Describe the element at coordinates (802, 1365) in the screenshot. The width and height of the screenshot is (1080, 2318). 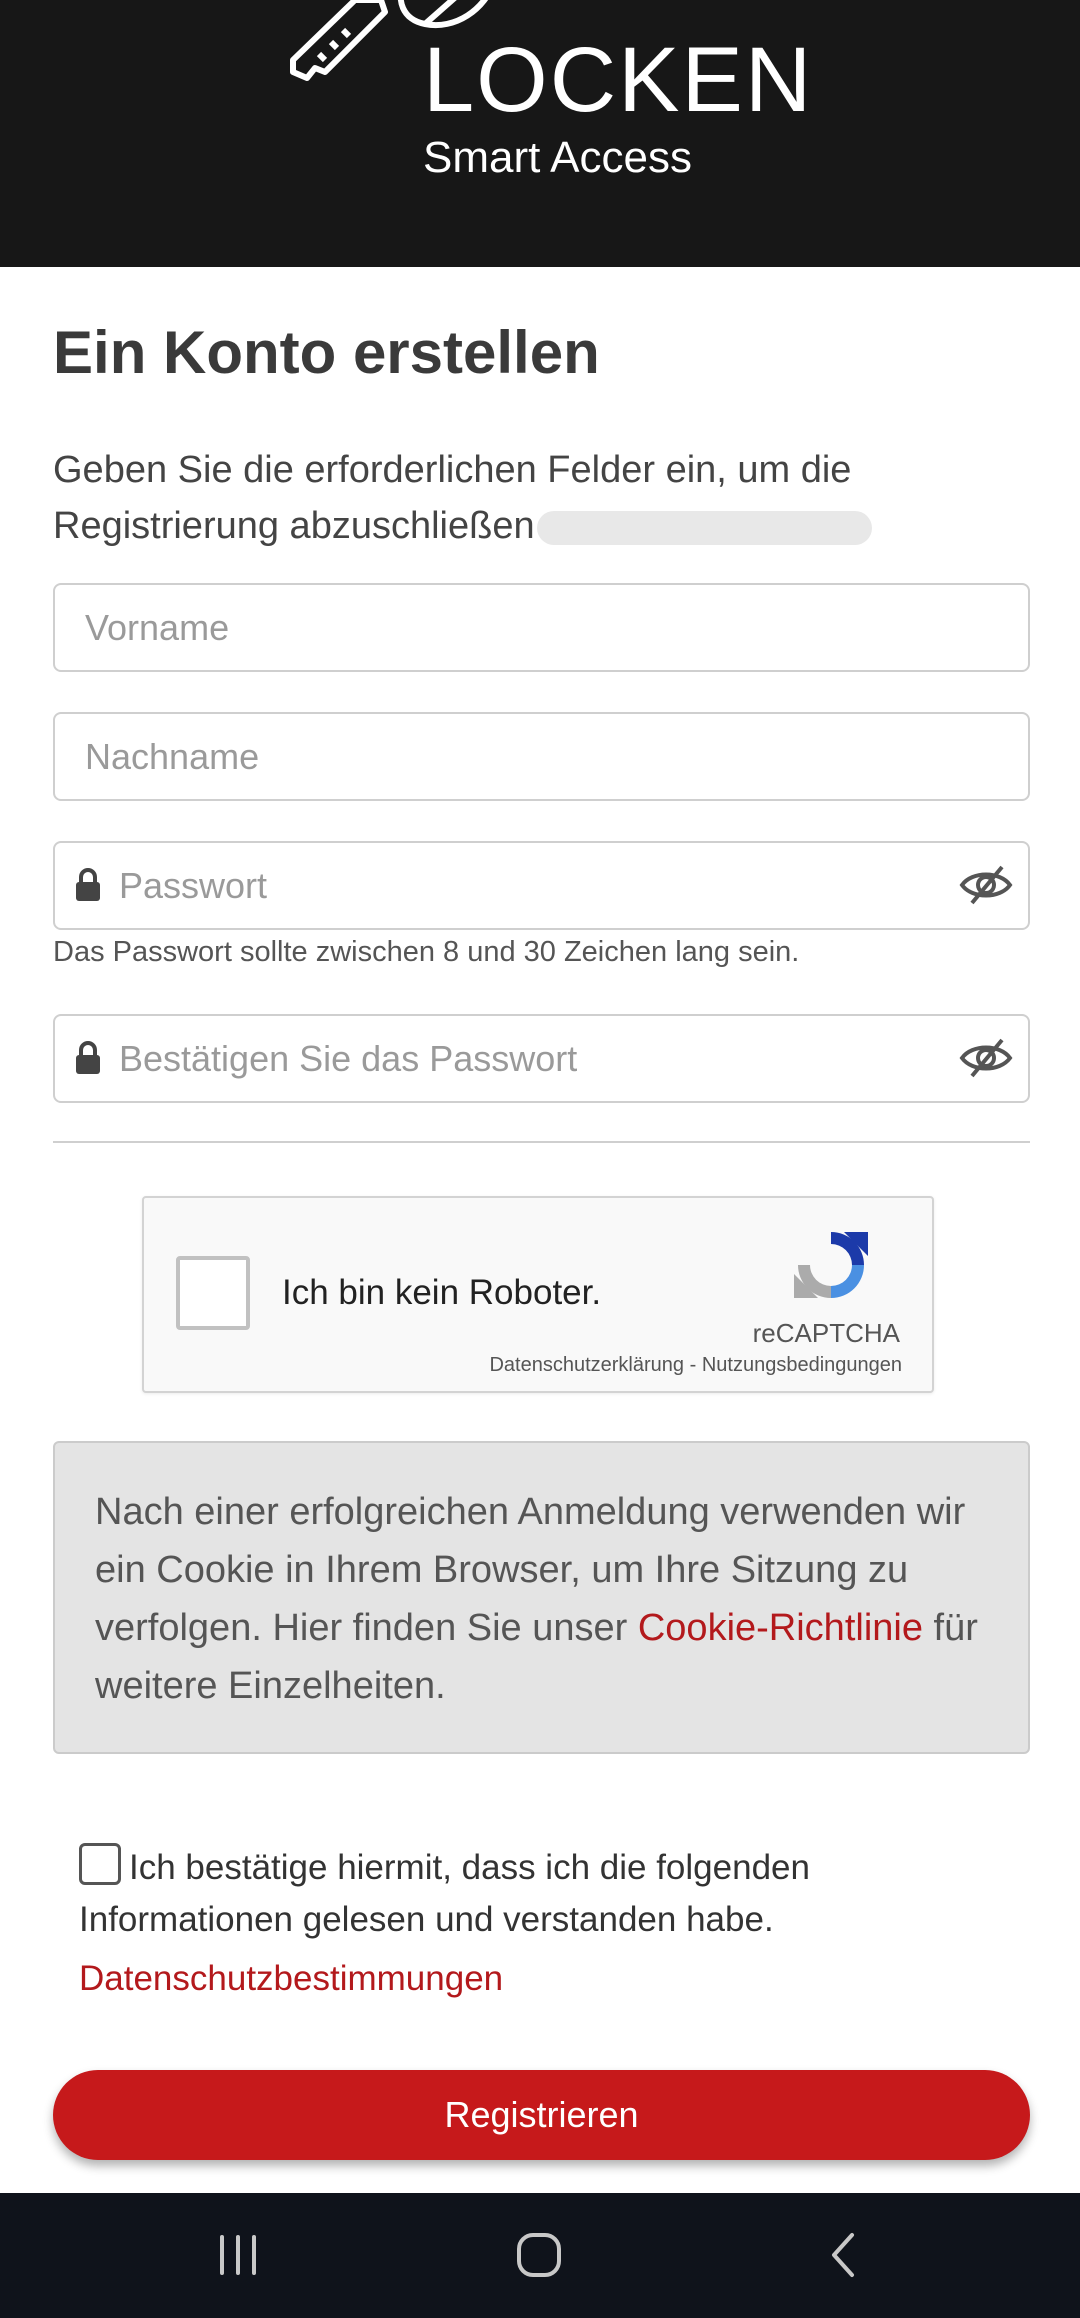
I see `recaptcha-terms-link: Nutzungsbedingungen` at that location.